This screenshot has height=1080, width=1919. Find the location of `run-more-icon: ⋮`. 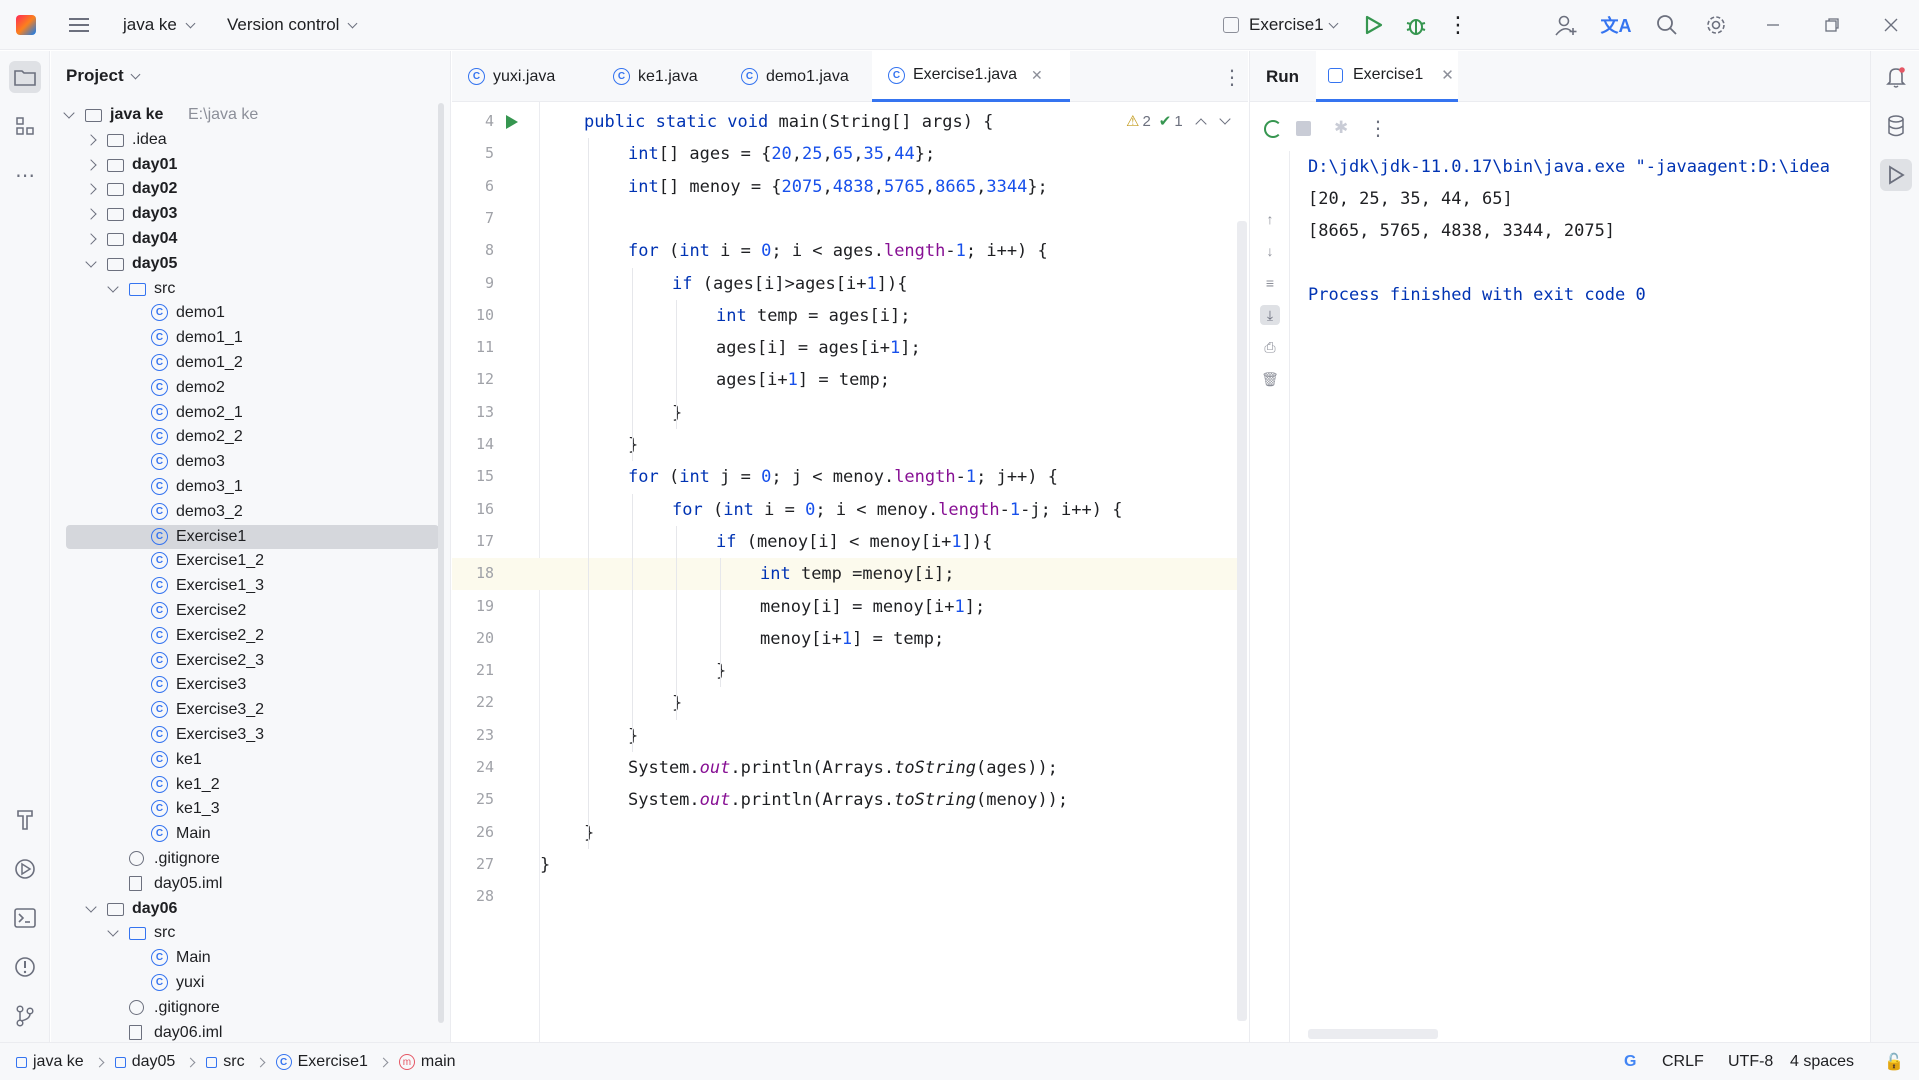

run-more-icon: ⋮ is located at coordinates (1378, 128).